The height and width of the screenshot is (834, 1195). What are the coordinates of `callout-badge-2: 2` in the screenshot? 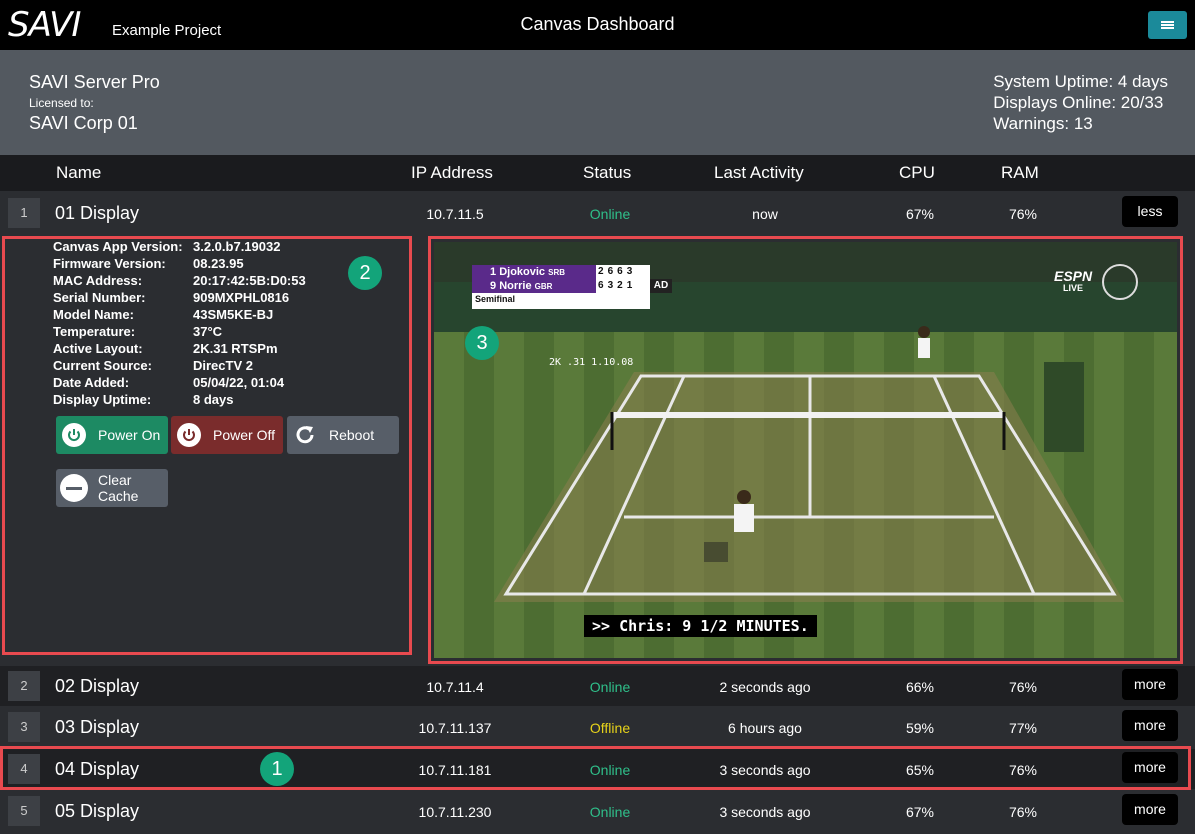 It's located at (365, 273).